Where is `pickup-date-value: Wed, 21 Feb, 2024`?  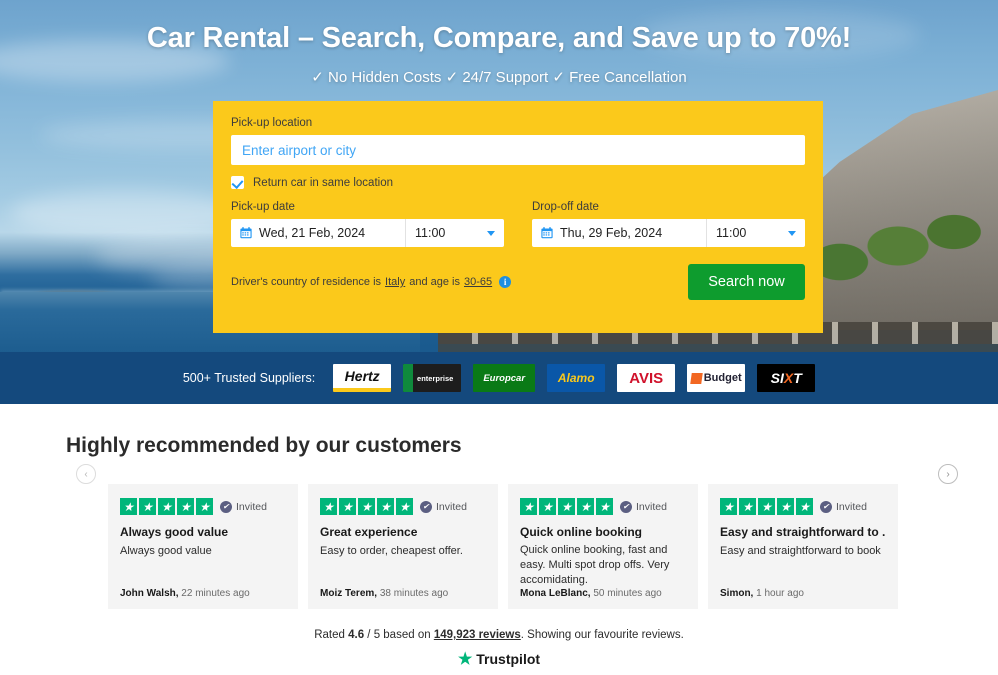 pickup-date-value: Wed, 21 Feb, 2024 is located at coordinates (312, 233).